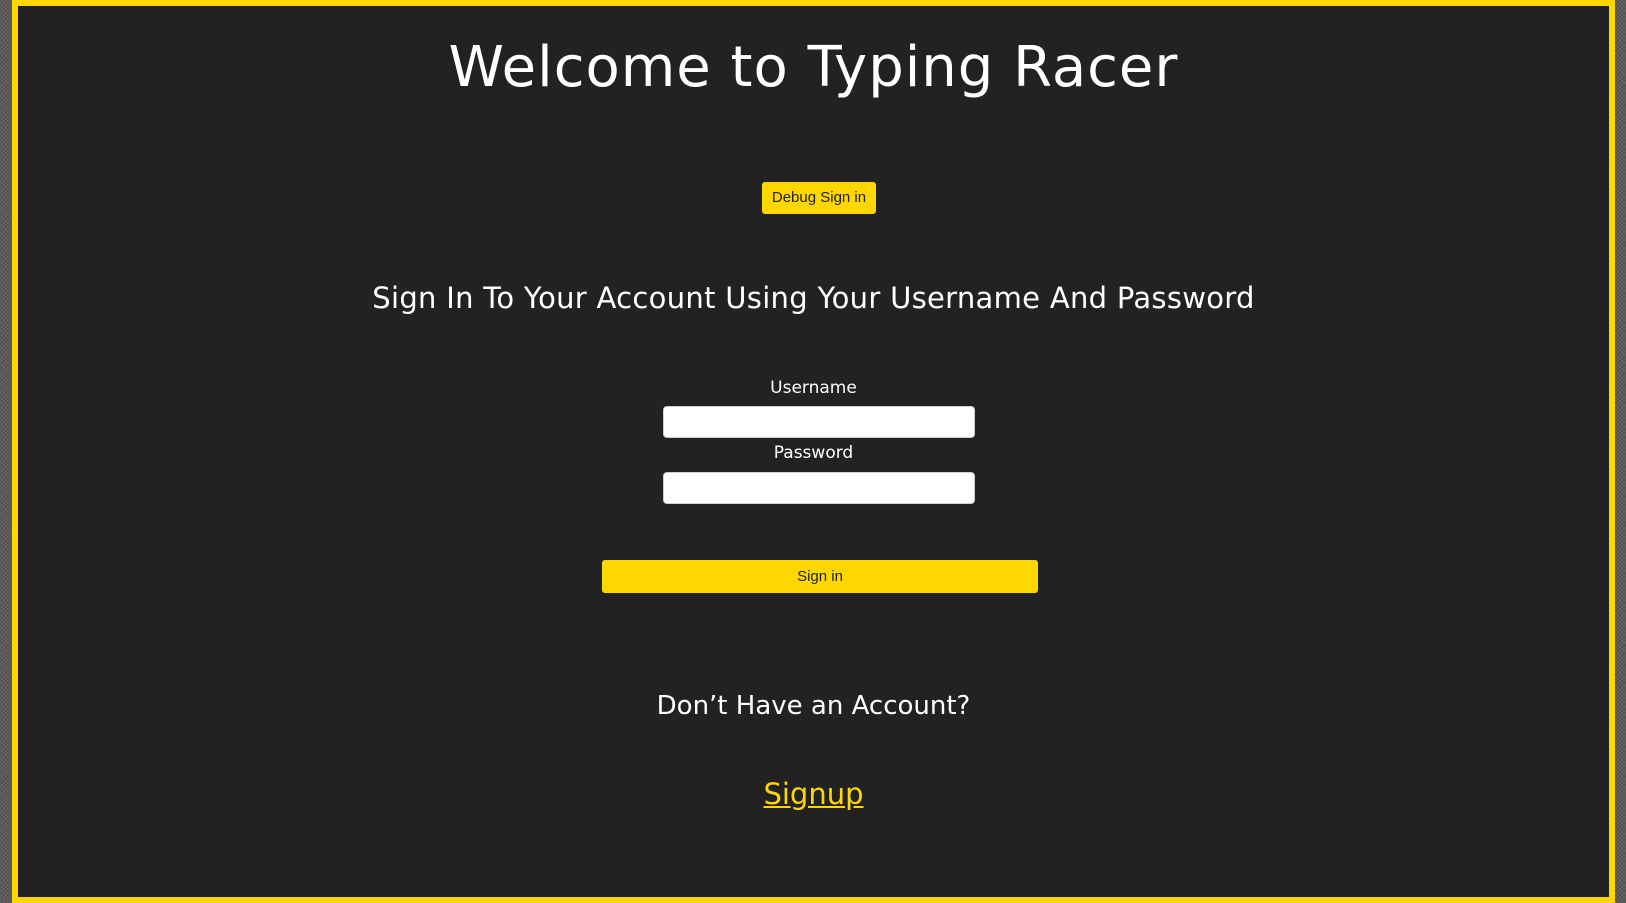 The width and height of the screenshot is (1626, 903). I want to click on sign-in-button: Sign in, so click(820, 576).